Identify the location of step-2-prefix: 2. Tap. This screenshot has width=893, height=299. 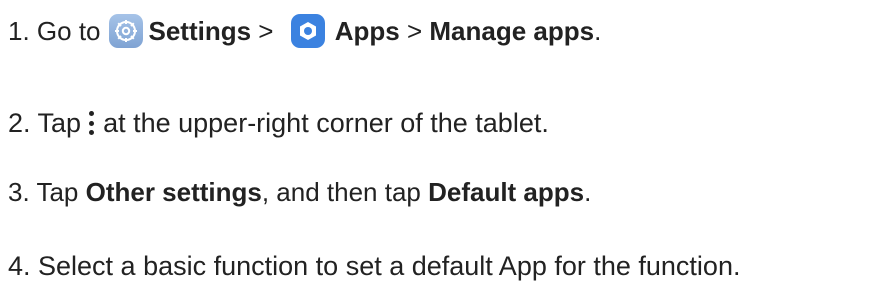
(45, 123).